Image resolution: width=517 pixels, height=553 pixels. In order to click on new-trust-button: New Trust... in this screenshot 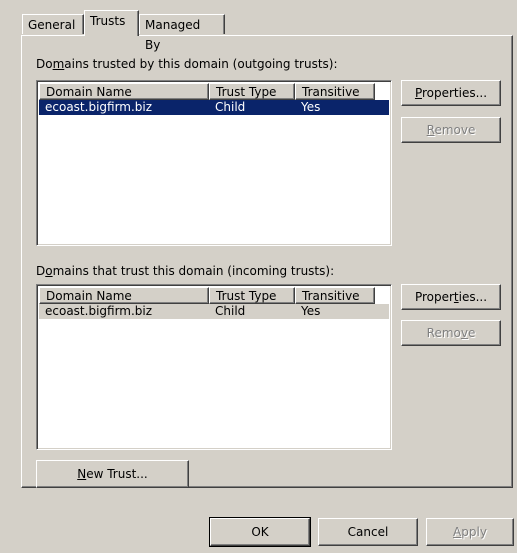, I will do `click(112, 474)`.